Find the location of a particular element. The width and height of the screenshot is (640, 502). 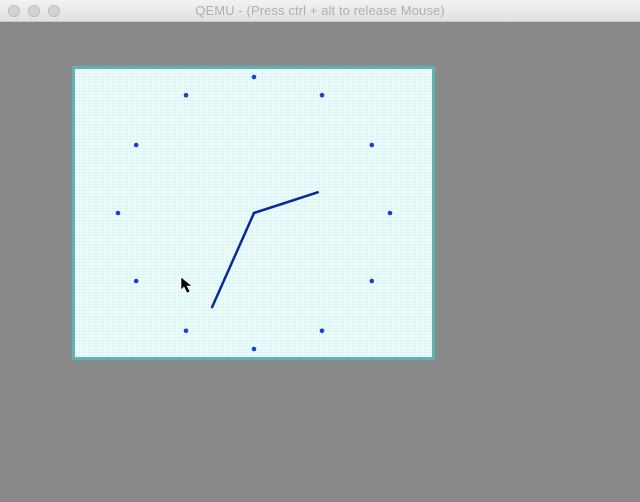

hour-hand is located at coordinates (285, 203).